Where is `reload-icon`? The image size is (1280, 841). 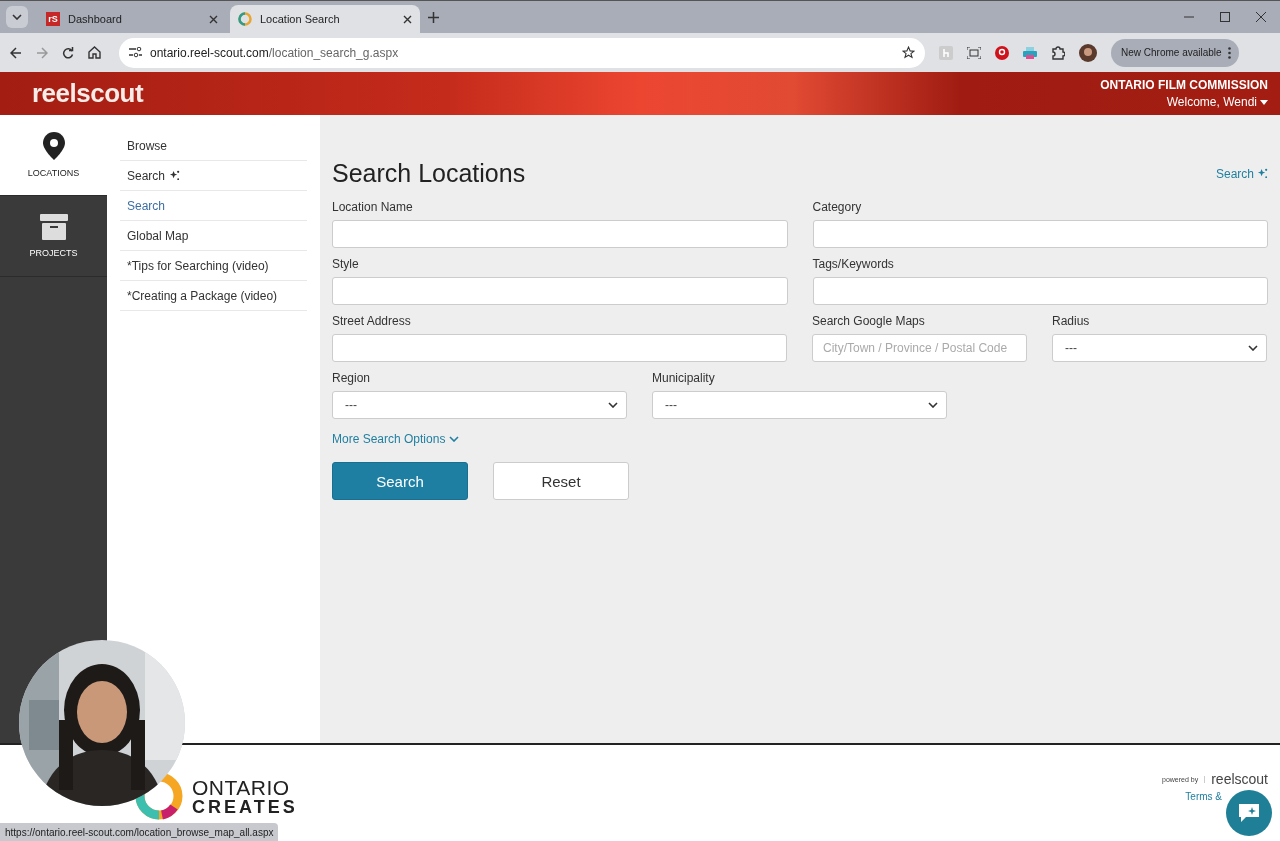 reload-icon is located at coordinates (68, 52).